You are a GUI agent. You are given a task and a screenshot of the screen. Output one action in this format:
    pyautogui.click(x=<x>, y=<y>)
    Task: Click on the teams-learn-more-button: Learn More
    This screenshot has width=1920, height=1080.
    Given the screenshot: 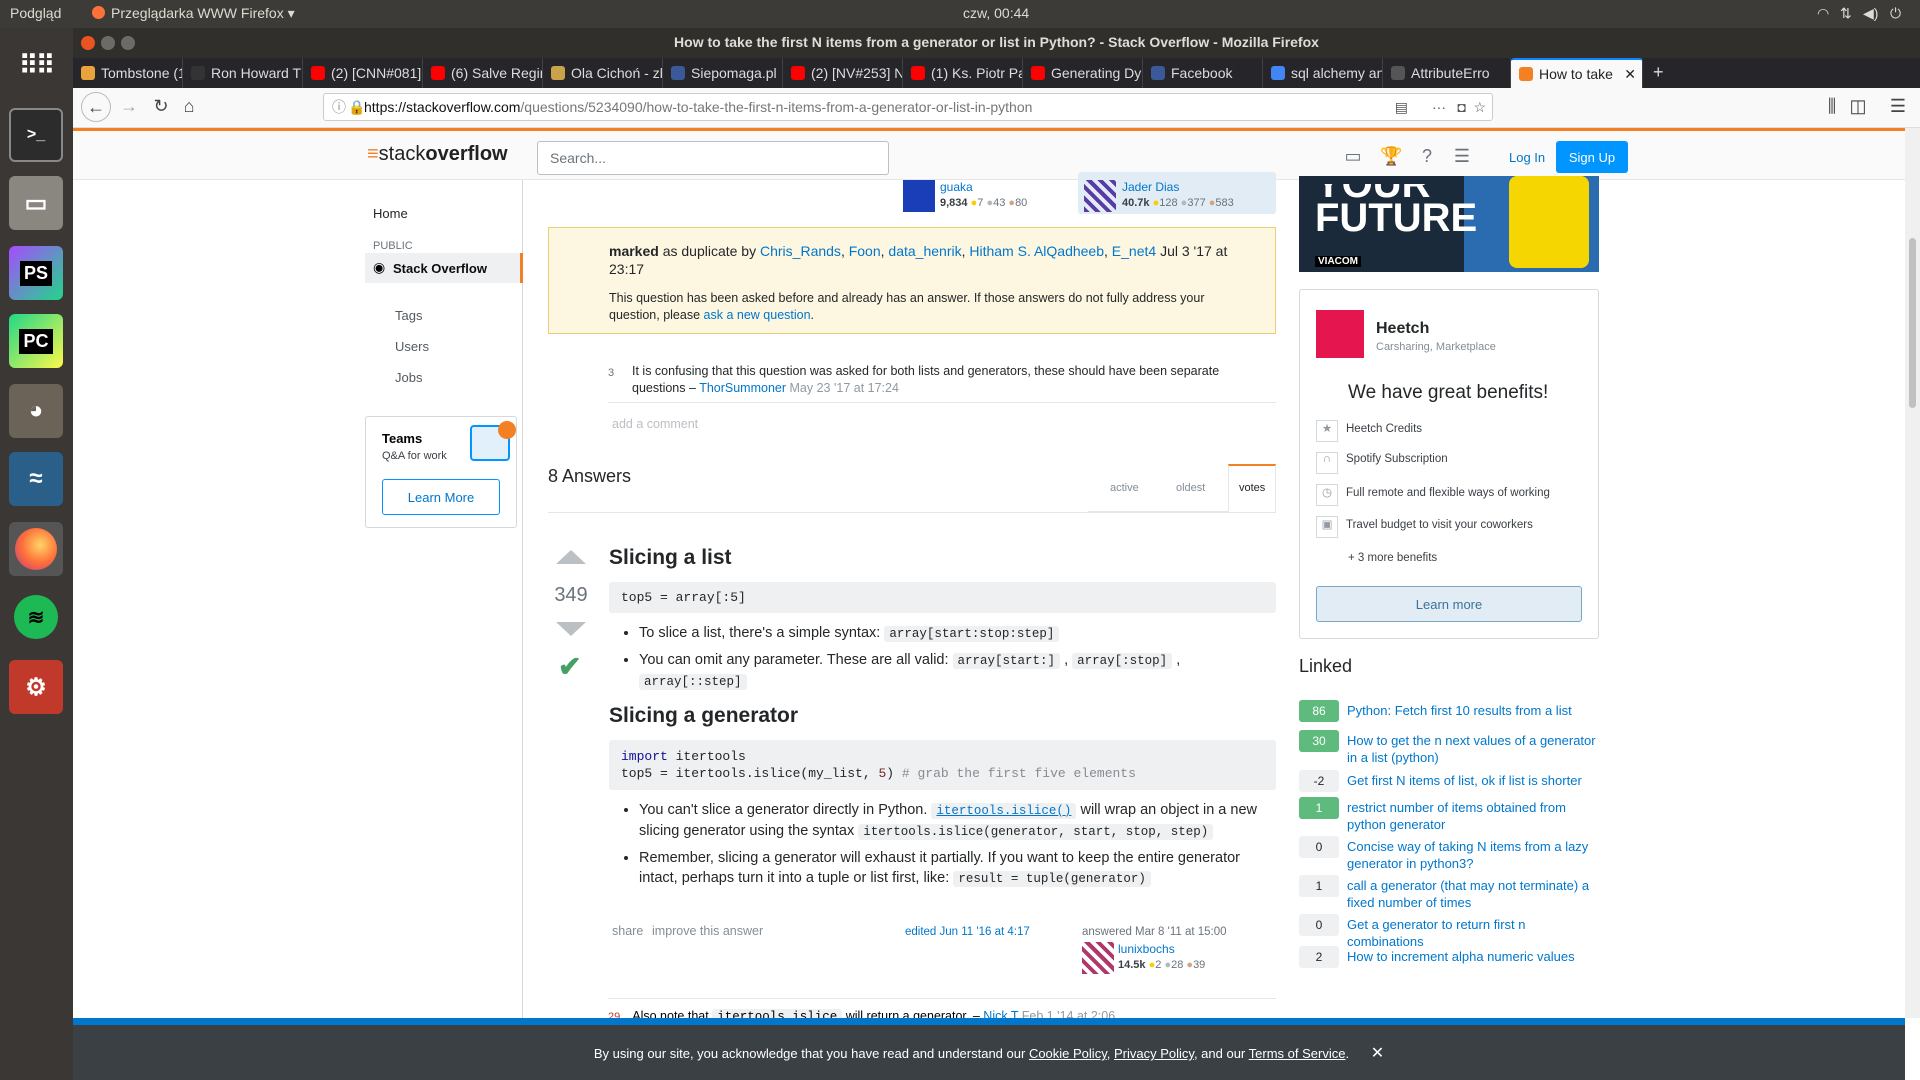 What is the action you would take?
    pyautogui.click(x=441, y=497)
    